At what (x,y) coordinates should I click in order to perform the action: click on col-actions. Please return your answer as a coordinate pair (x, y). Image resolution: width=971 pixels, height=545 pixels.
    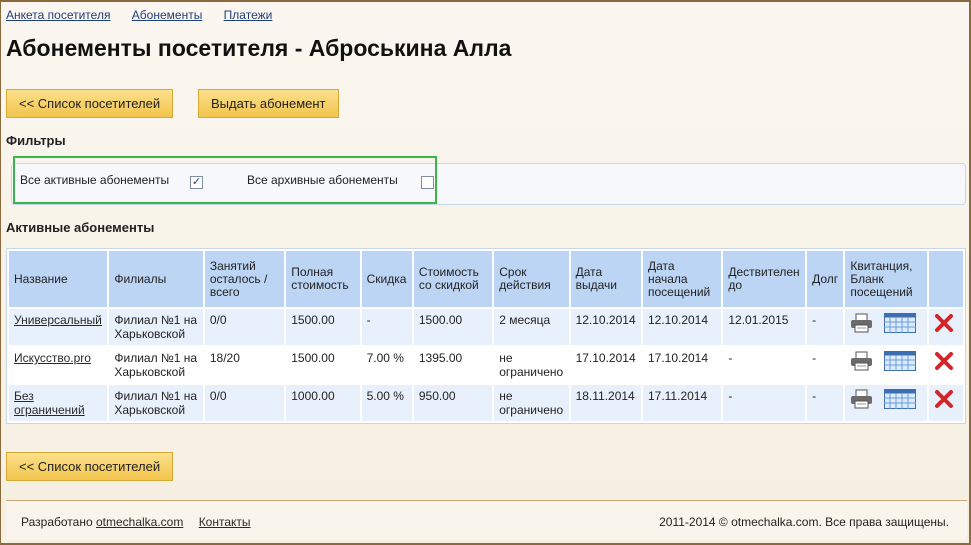
    Looking at the image, I should click on (945, 279).